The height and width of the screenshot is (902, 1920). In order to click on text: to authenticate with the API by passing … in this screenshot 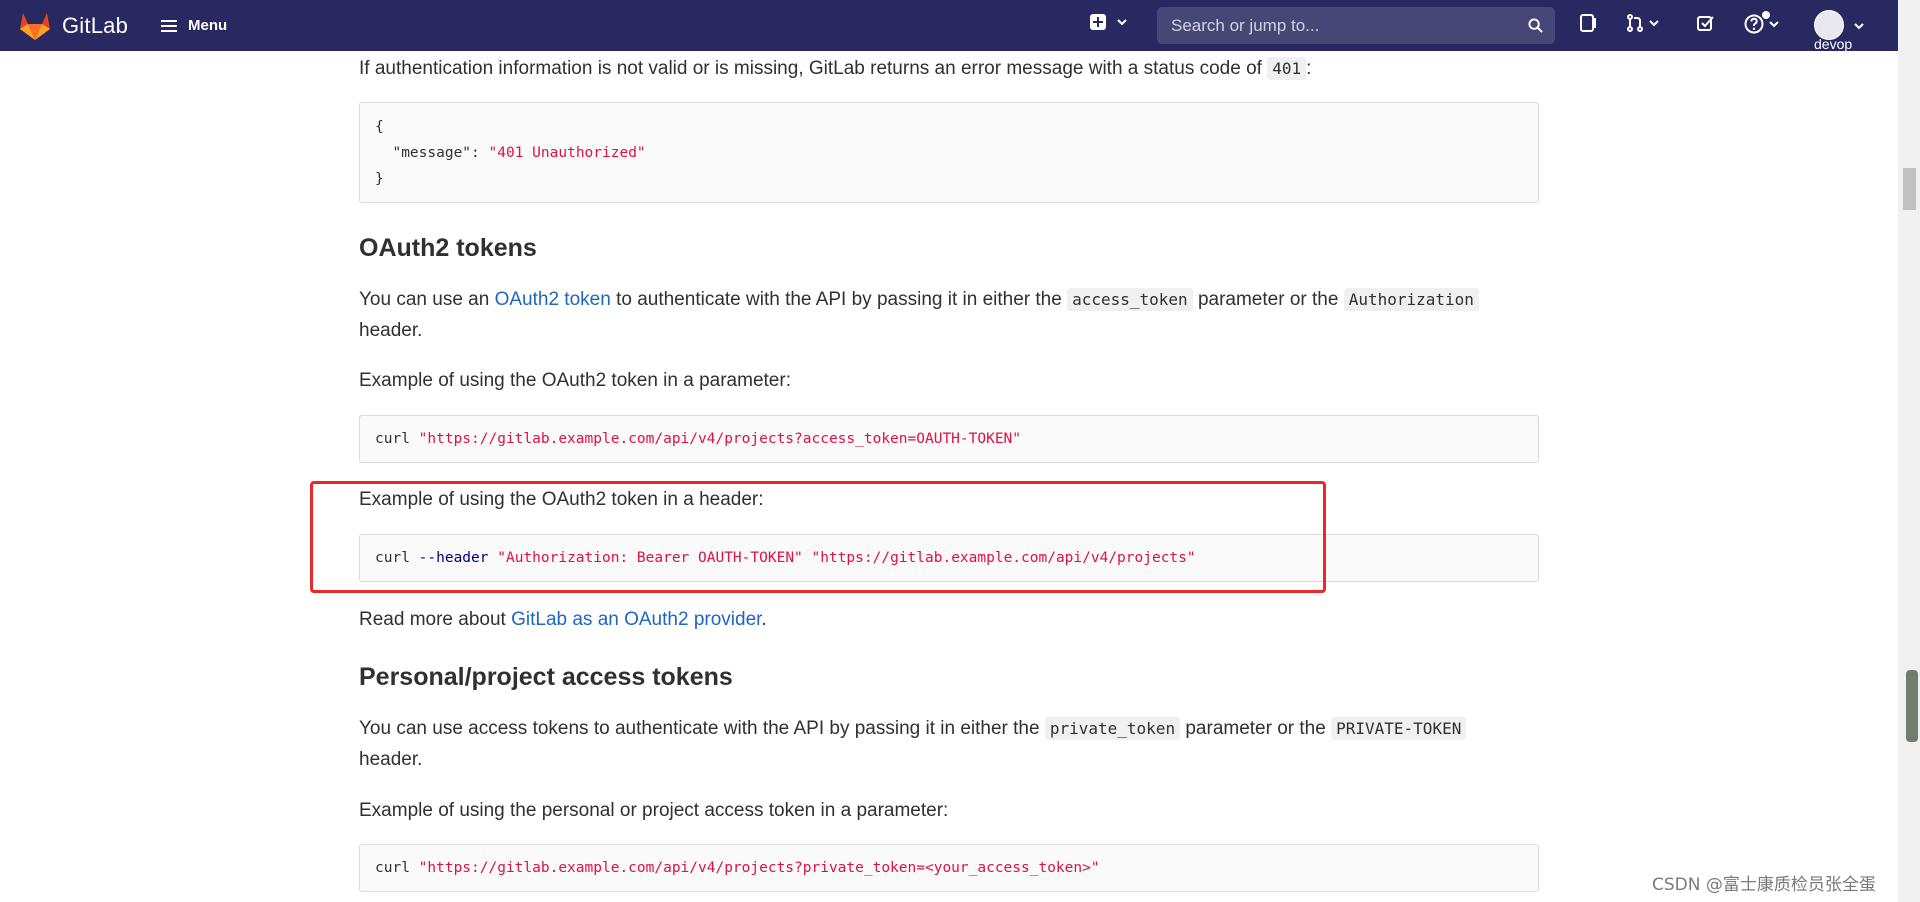, I will do `click(839, 299)`.